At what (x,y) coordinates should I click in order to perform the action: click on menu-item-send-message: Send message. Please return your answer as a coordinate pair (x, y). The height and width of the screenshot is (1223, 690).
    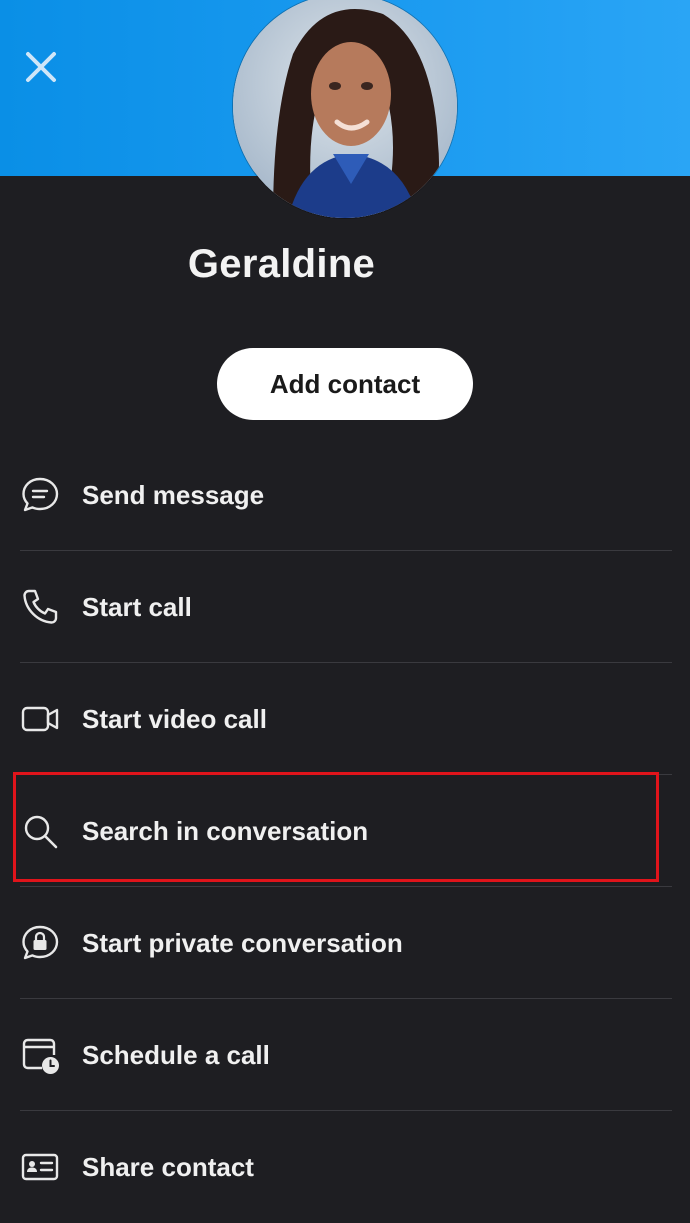
    Looking at the image, I should click on (345, 495).